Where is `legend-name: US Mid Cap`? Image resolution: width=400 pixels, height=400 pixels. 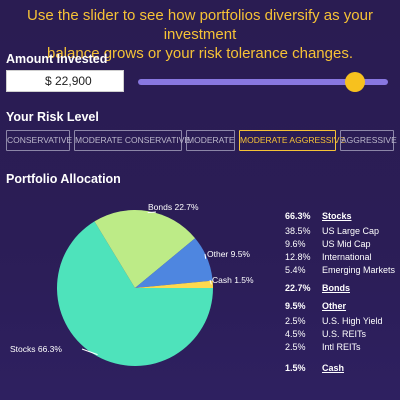 legend-name: US Mid Cap is located at coordinates (346, 244).